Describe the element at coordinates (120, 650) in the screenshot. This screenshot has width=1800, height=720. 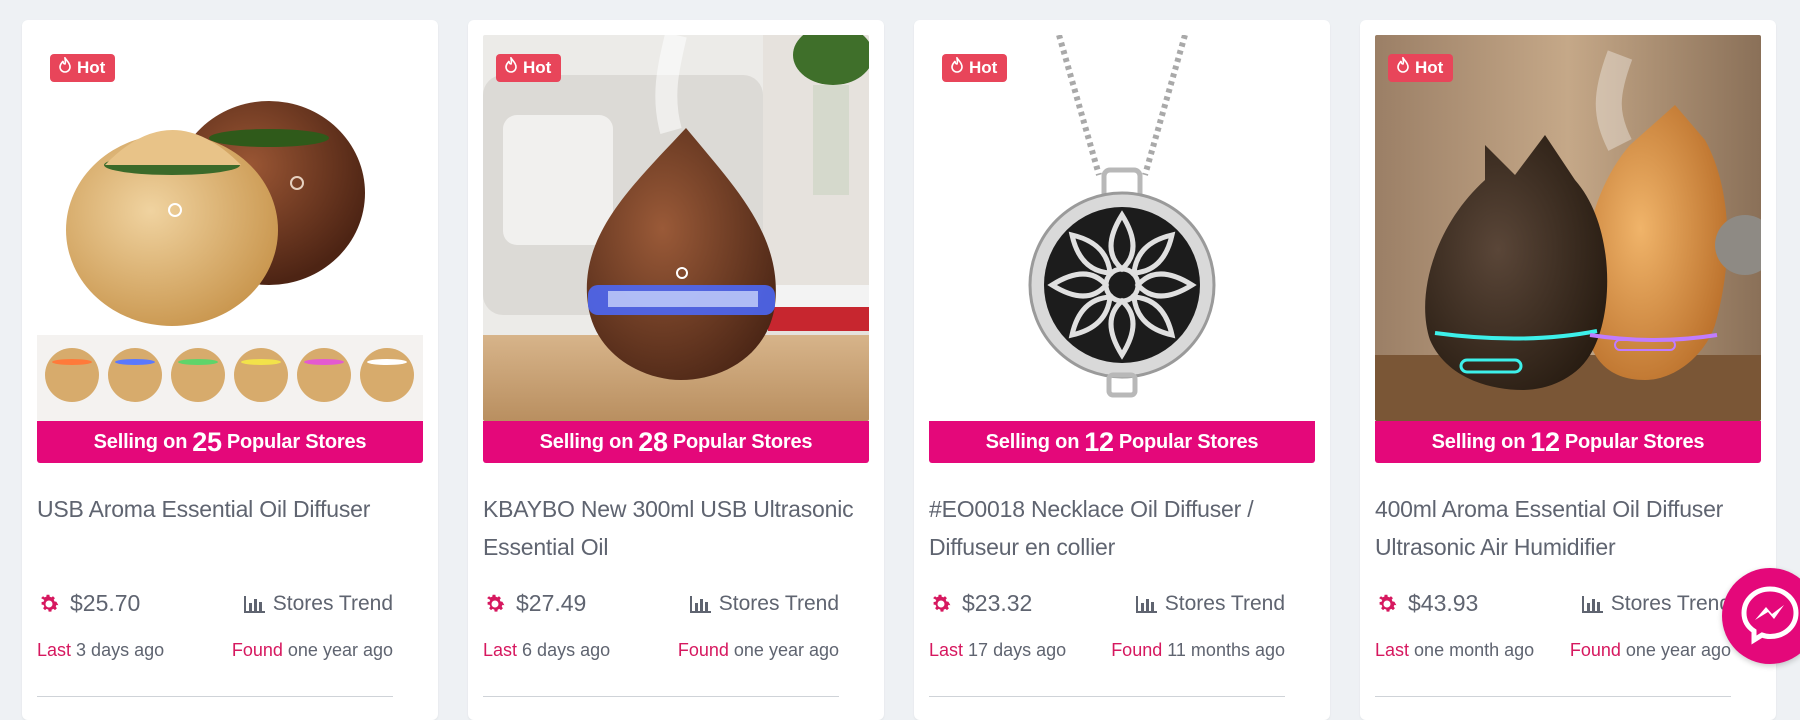
I see `last-value: 3 days ago` at that location.